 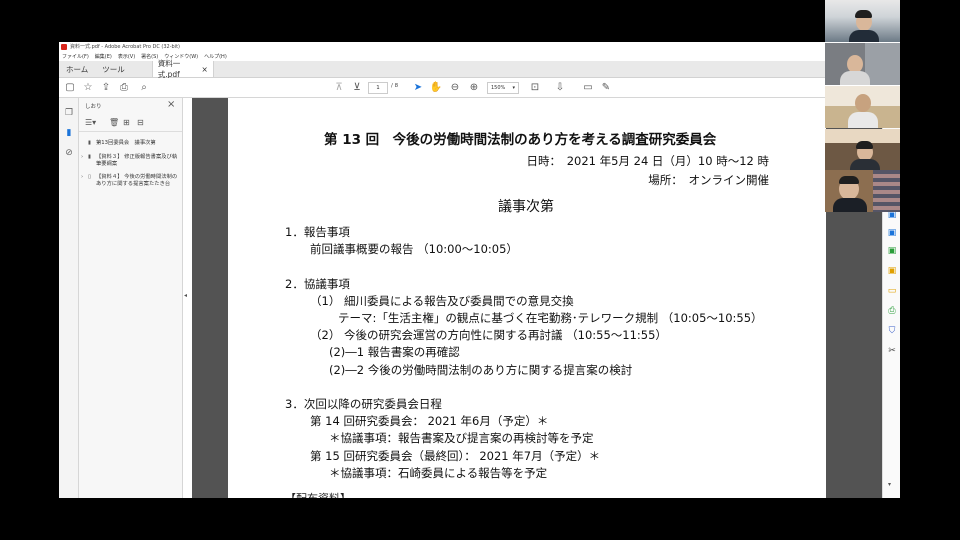 What do you see at coordinates (438, 472) in the screenshot?
I see `agenda-line: ＊協議事項：石崎委員による報告等を予定` at bounding box center [438, 472].